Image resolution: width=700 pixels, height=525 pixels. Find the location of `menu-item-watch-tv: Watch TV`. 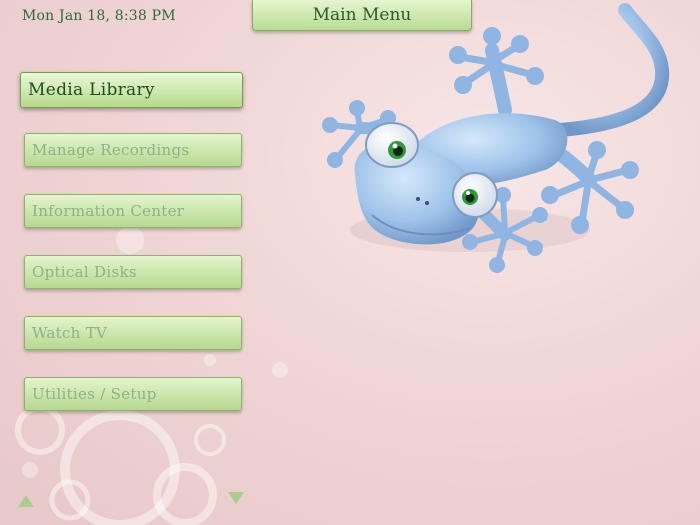

menu-item-watch-tv: Watch TV is located at coordinates (133, 333).